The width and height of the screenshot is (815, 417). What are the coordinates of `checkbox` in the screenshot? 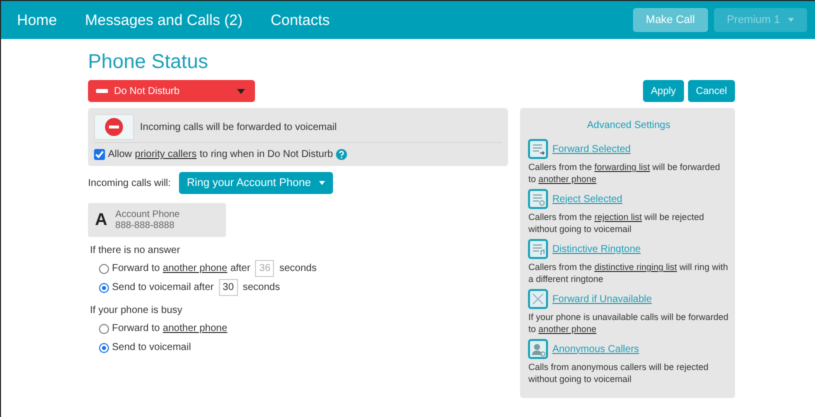 It's located at (99, 154).